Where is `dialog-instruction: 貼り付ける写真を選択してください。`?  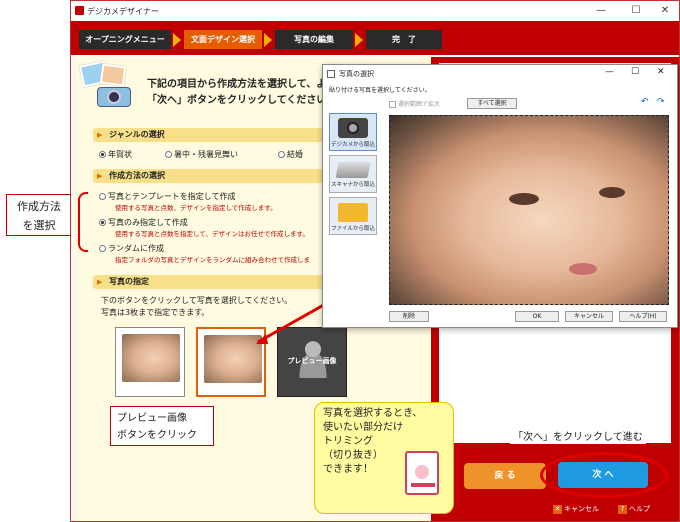 dialog-instruction: 貼り付ける写真を選択してください。 is located at coordinates (380, 90).